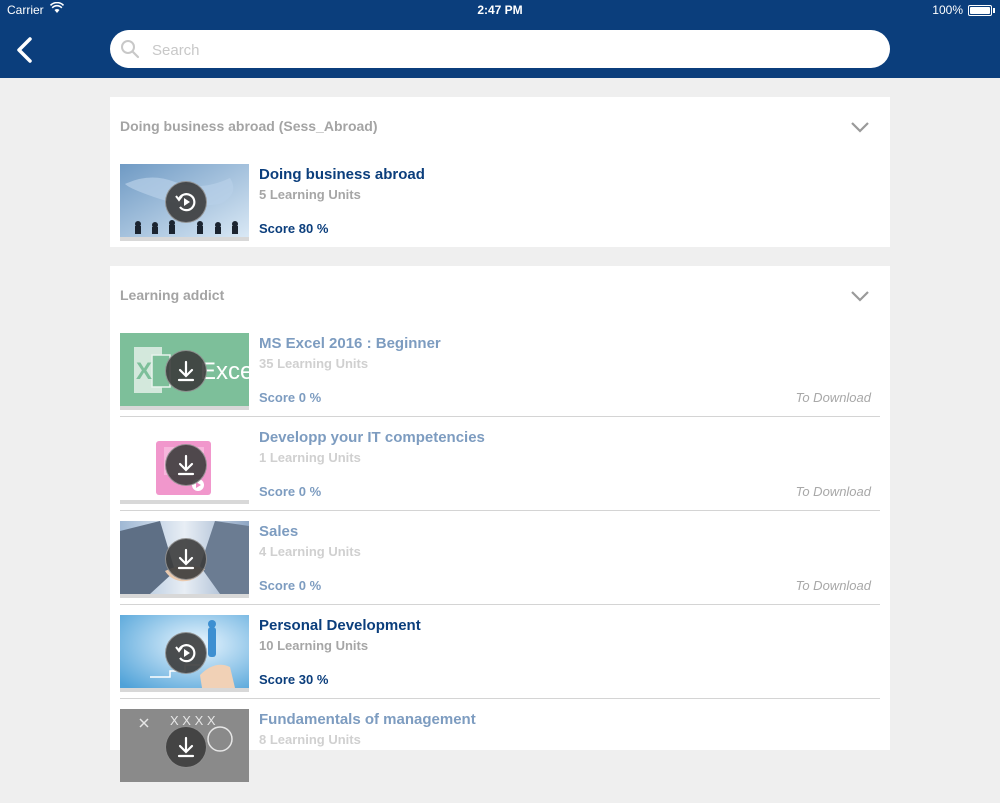 This screenshot has height=803, width=1000. I want to click on excel-logo-text: Excel, so click(224, 371).